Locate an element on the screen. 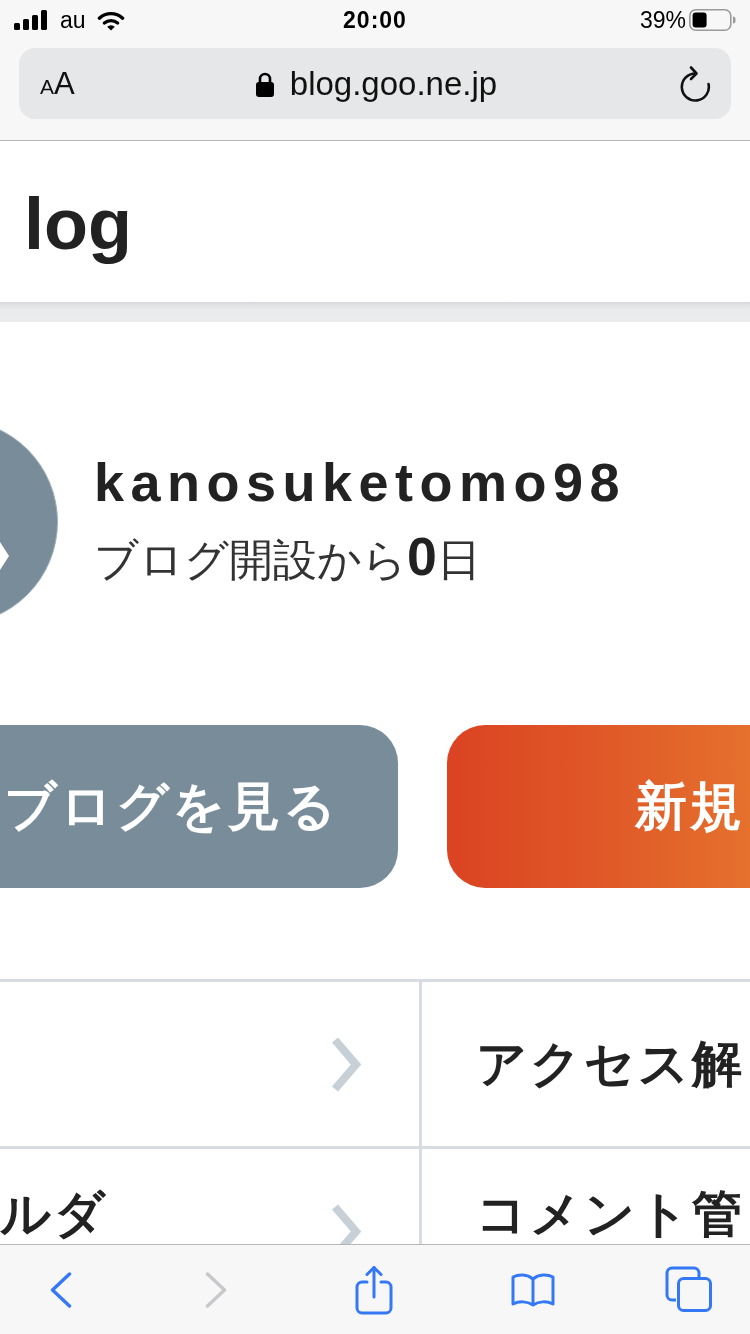 The height and width of the screenshot is (1334, 750). new-post-button: 新規 is located at coordinates (598, 806).